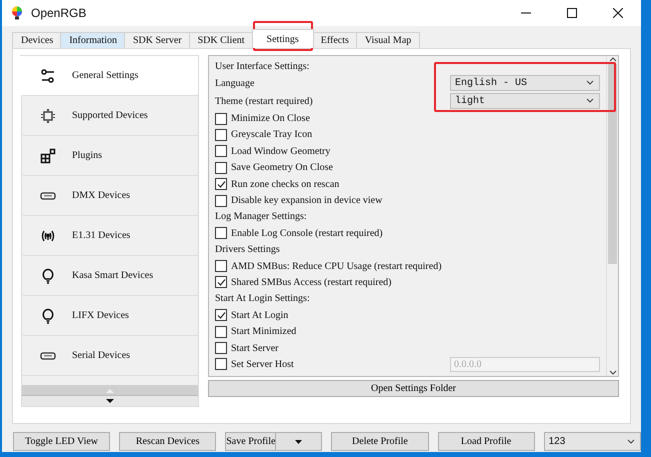  I want to click on sidebar-item: General Settings, so click(109, 75).